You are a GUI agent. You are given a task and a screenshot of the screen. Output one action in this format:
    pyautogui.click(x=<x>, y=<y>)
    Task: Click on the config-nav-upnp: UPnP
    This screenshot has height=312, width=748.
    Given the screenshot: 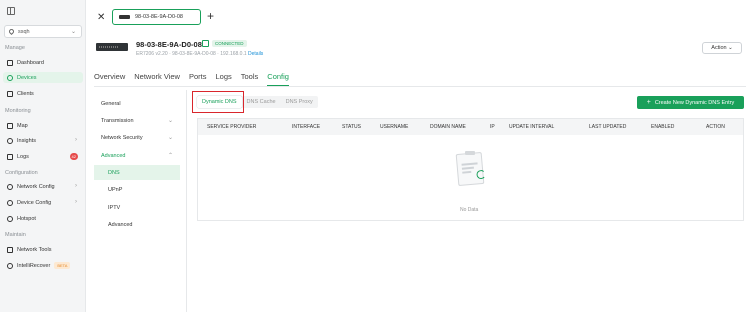 What is the action you would take?
    pyautogui.click(x=137, y=189)
    